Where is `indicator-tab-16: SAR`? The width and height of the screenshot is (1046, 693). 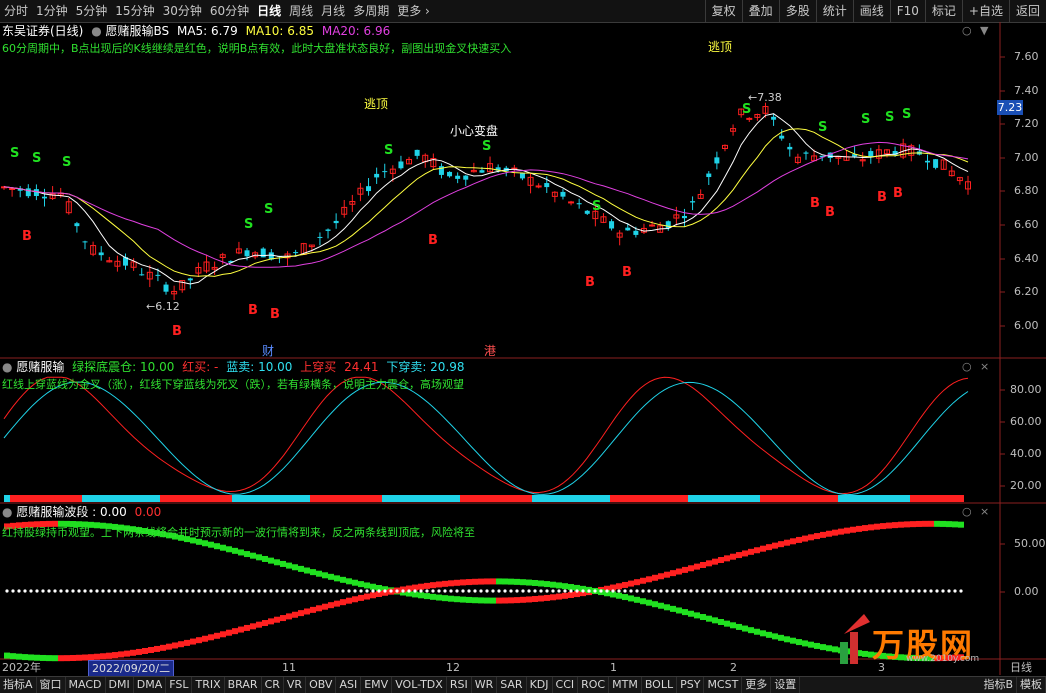
indicator-tab-16: SAR is located at coordinates (512, 685).